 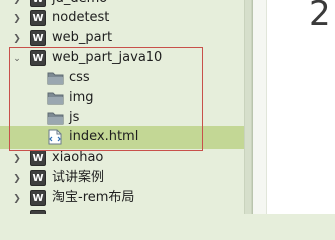 I want to click on tree-item-index-html: index.html, so click(x=122, y=137).